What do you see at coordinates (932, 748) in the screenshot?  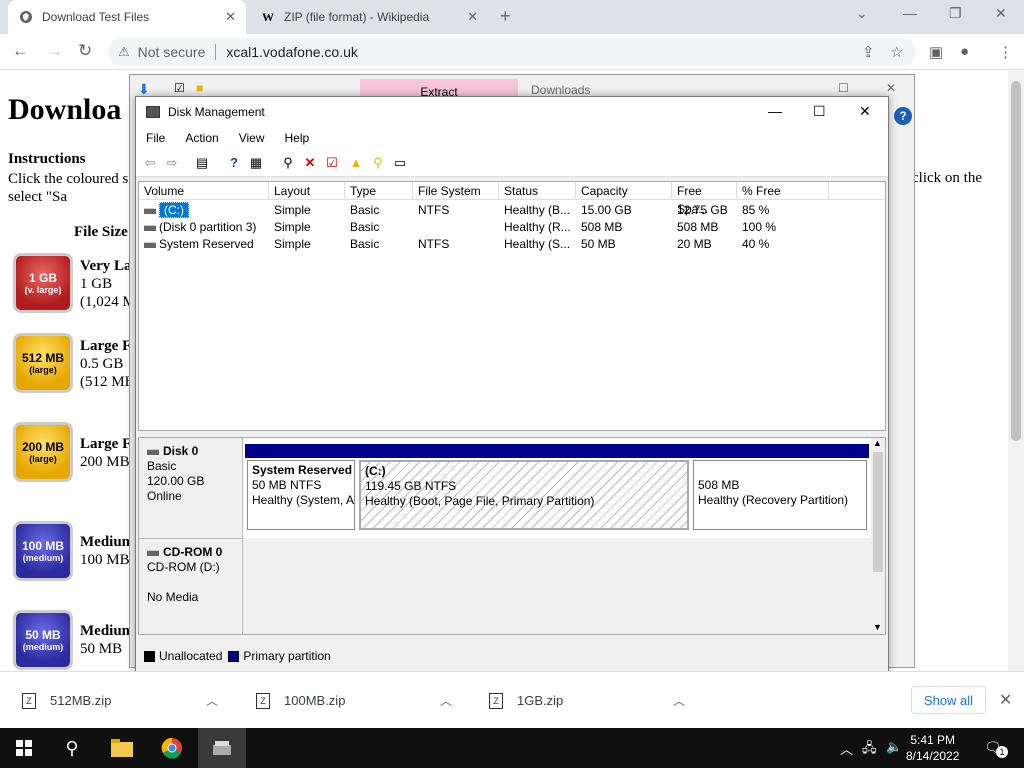 I see `clock: 5:41 PM 8/14/2022` at bounding box center [932, 748].